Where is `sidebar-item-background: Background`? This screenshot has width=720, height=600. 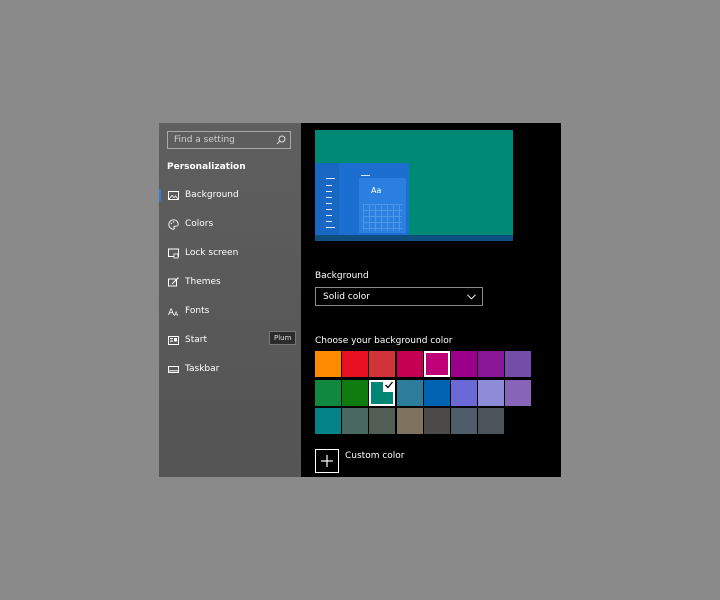 sidebar-item-background: Background is located at coordinates (230, 195).